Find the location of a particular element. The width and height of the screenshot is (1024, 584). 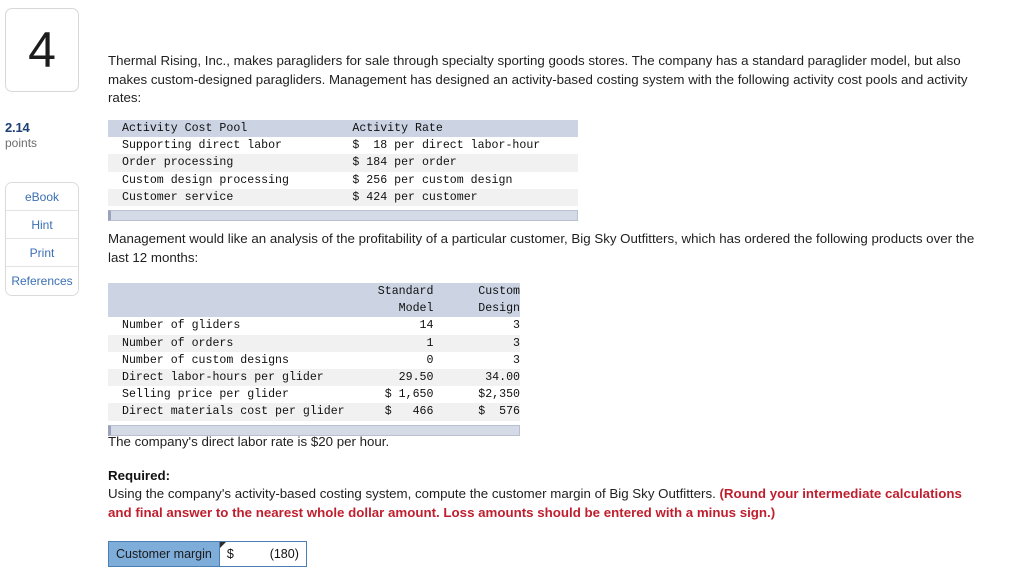

header-standard: Standard is located at coordinates (405, 291).